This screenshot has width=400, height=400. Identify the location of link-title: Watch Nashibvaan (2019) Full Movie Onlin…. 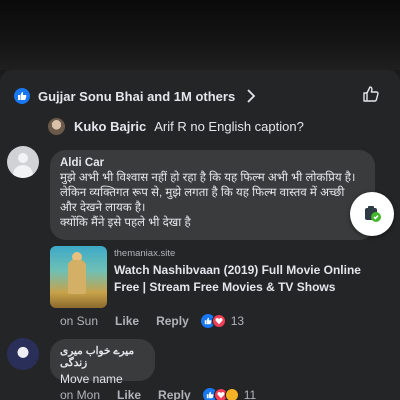
(237, 279).